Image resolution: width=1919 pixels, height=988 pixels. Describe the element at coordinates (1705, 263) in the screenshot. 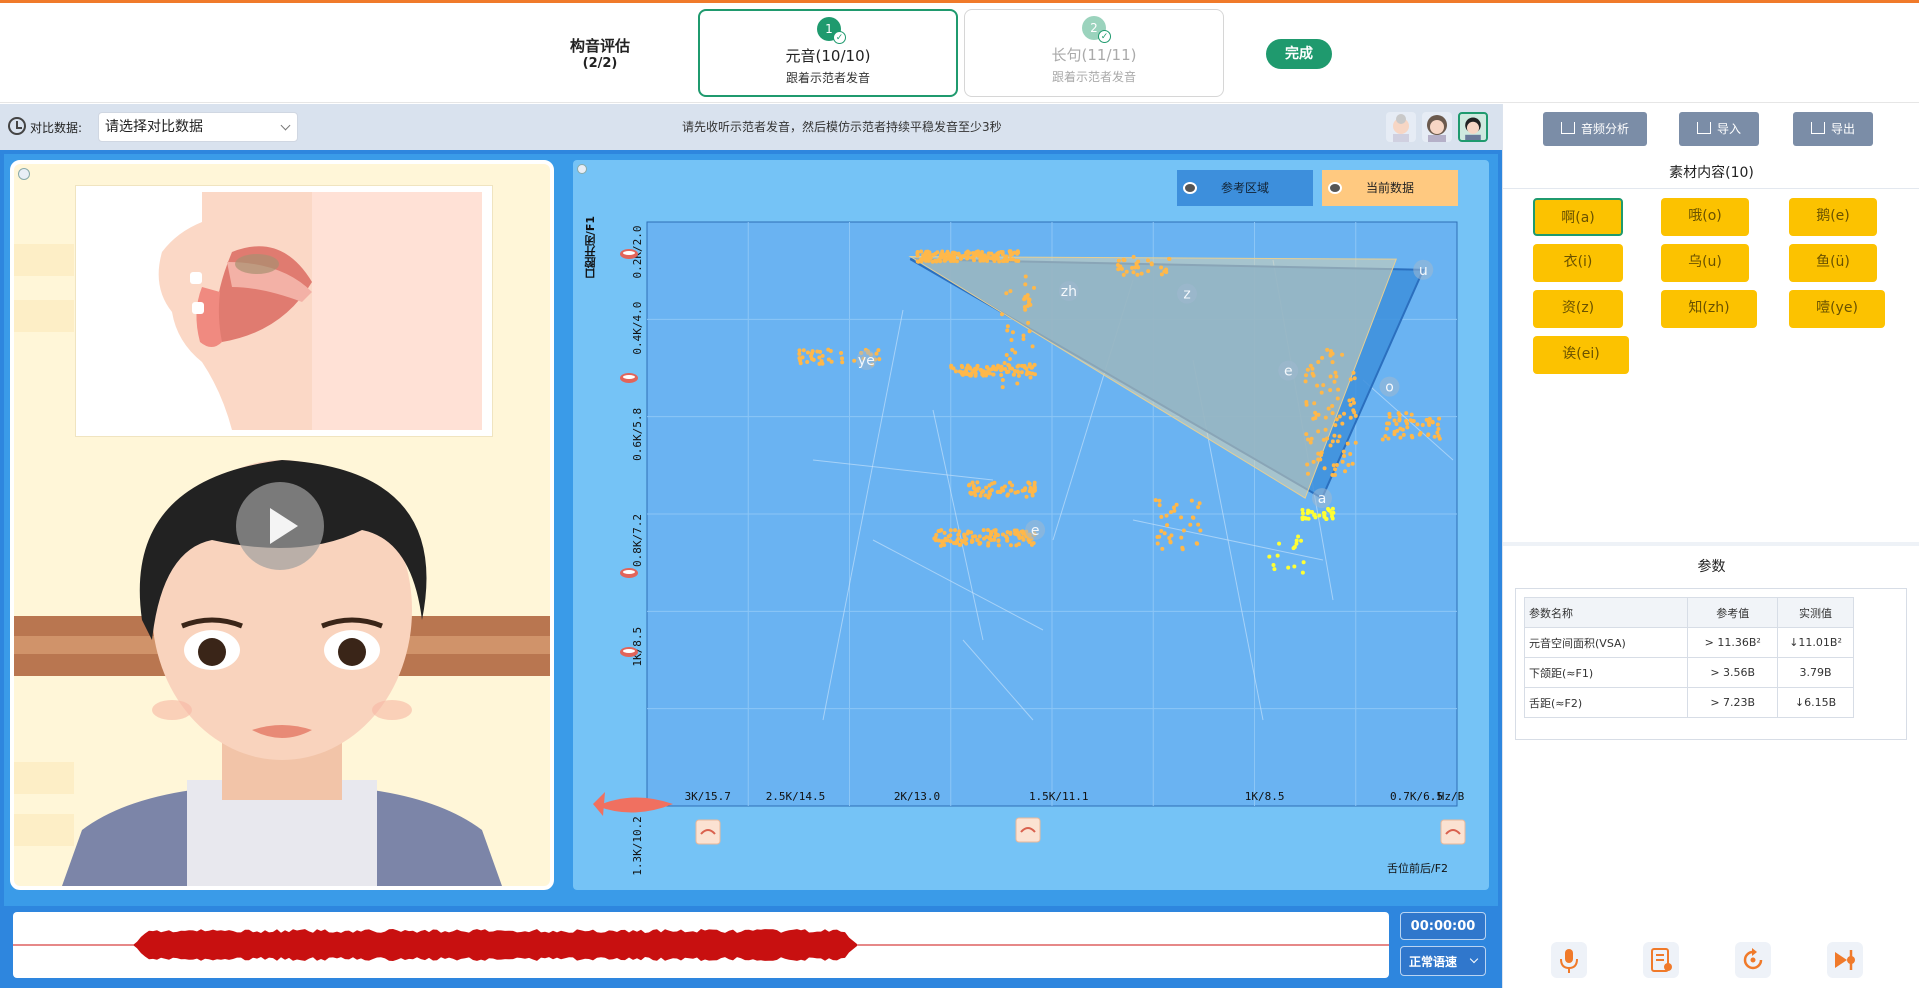

I see `material-u: 乌(u)` at that location.